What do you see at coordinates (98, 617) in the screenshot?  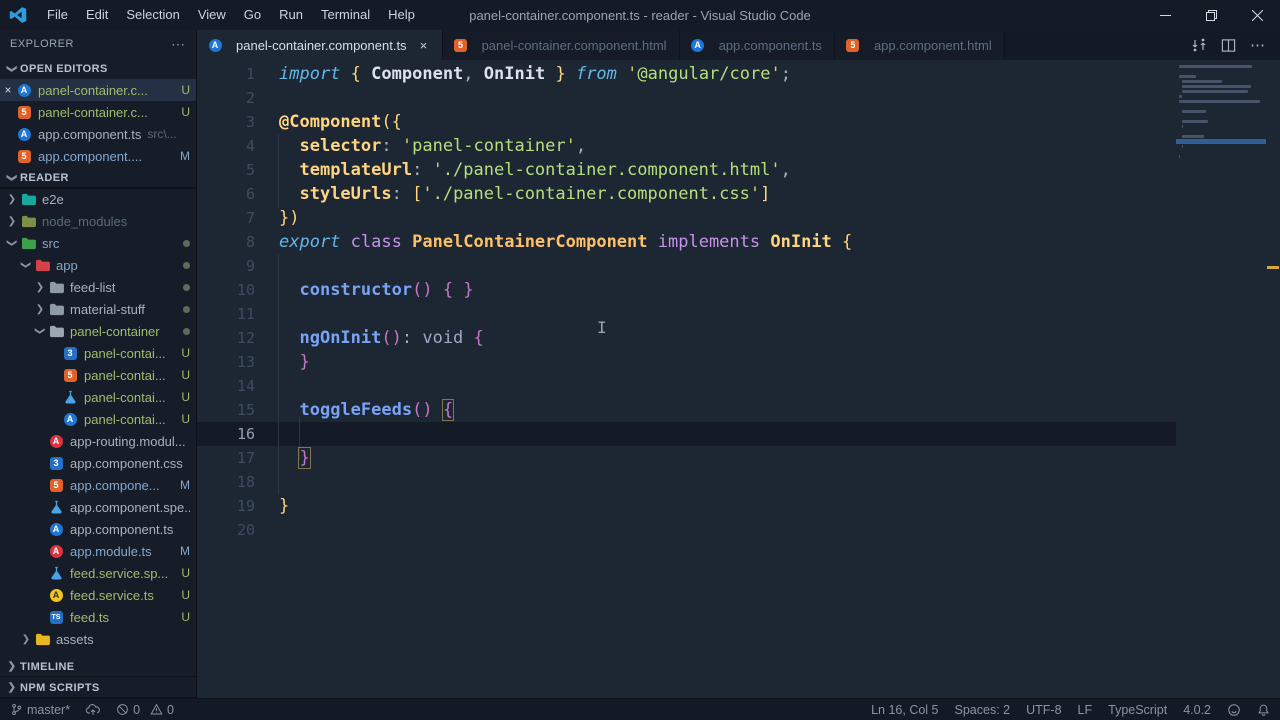 I see `tree-item-feed.ts: TS feed.ts U` at bounding box center [98, 617].